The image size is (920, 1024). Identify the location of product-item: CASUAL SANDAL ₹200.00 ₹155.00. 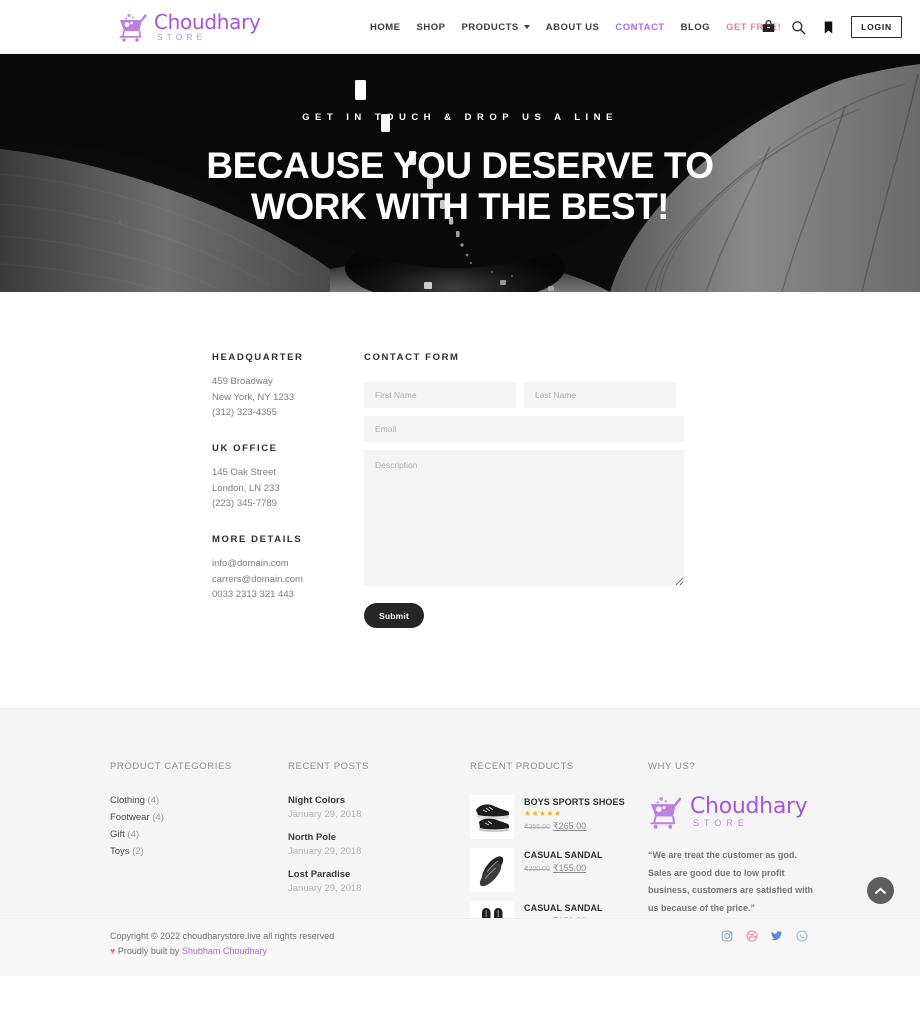
(552, 870).